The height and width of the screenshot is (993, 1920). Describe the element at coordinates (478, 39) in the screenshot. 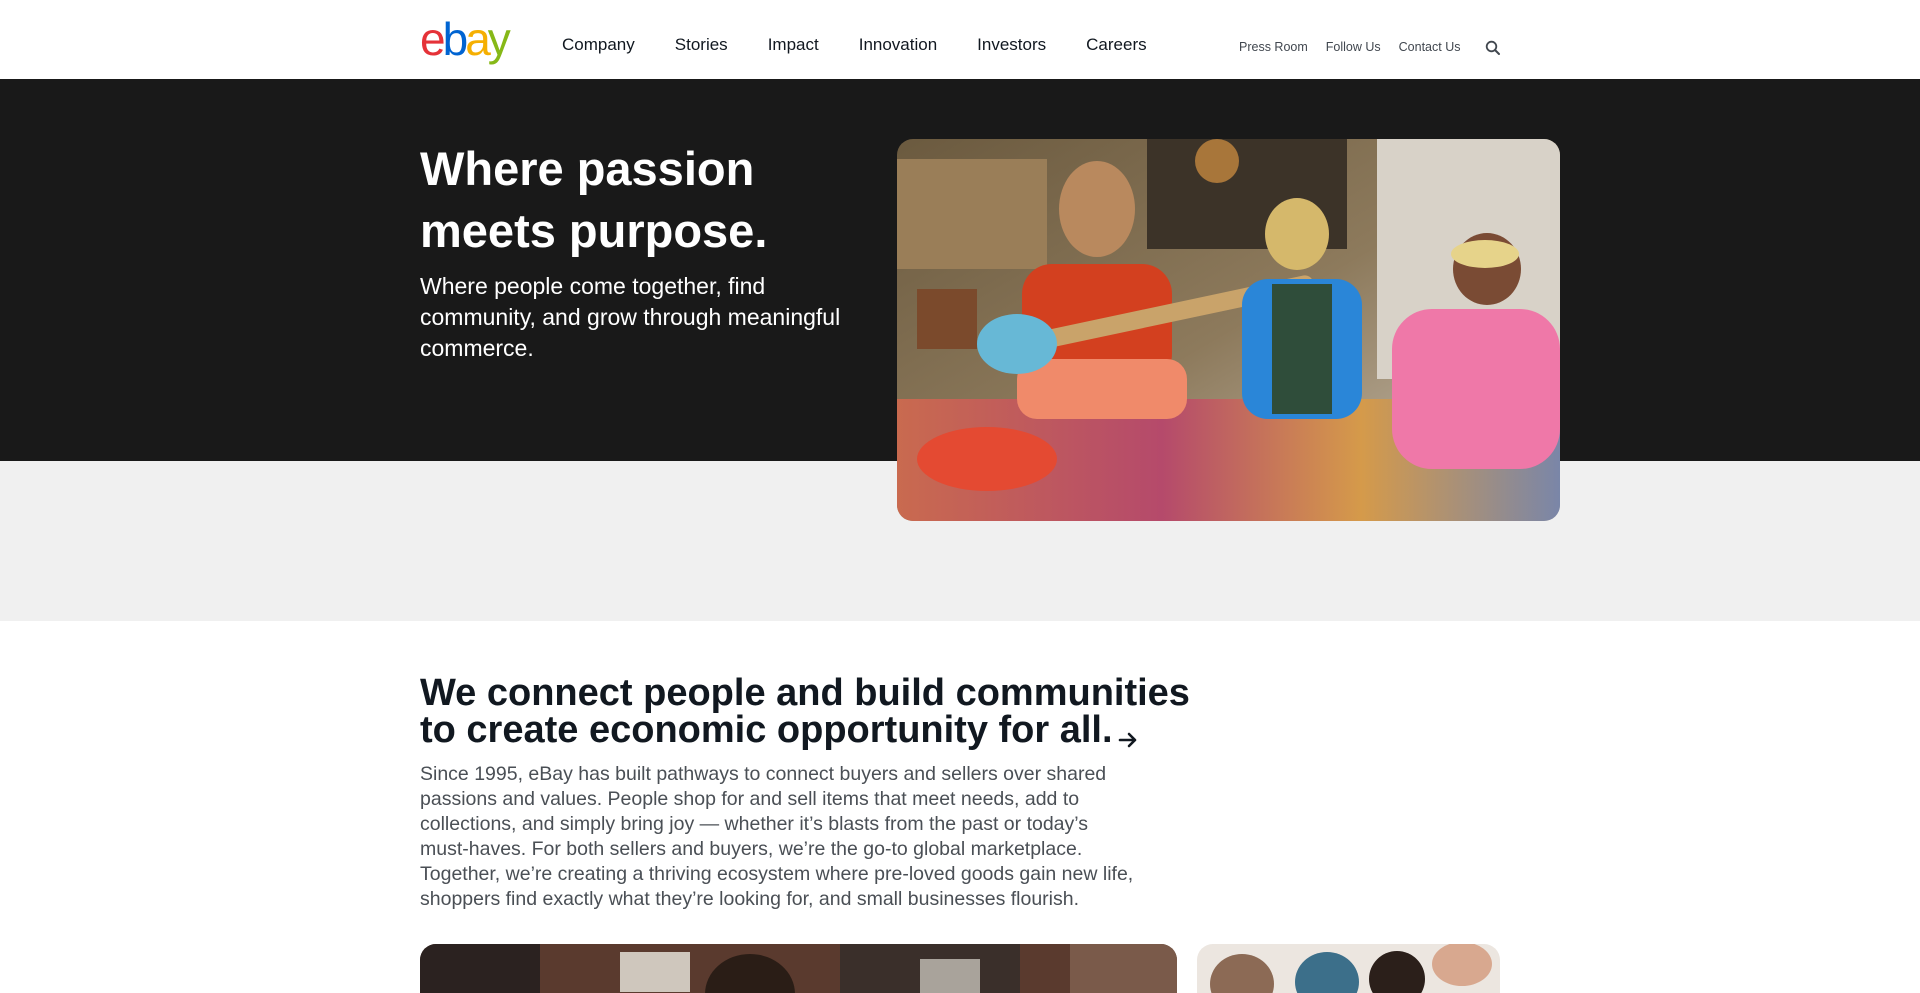

I see `logo-letter-a: a` at that location.